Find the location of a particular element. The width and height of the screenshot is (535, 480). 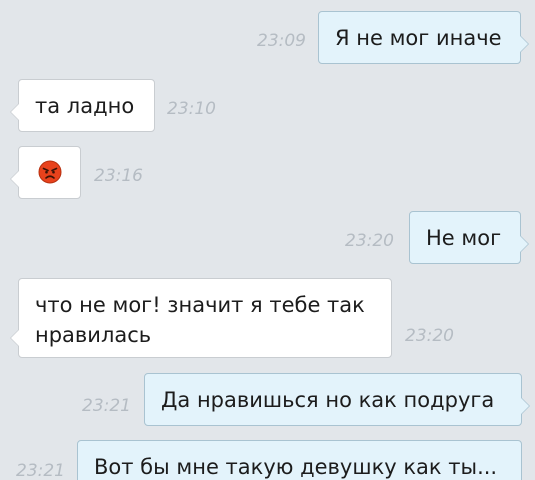

message-text: Я не мог иначе is located at coordinates (418, 38).